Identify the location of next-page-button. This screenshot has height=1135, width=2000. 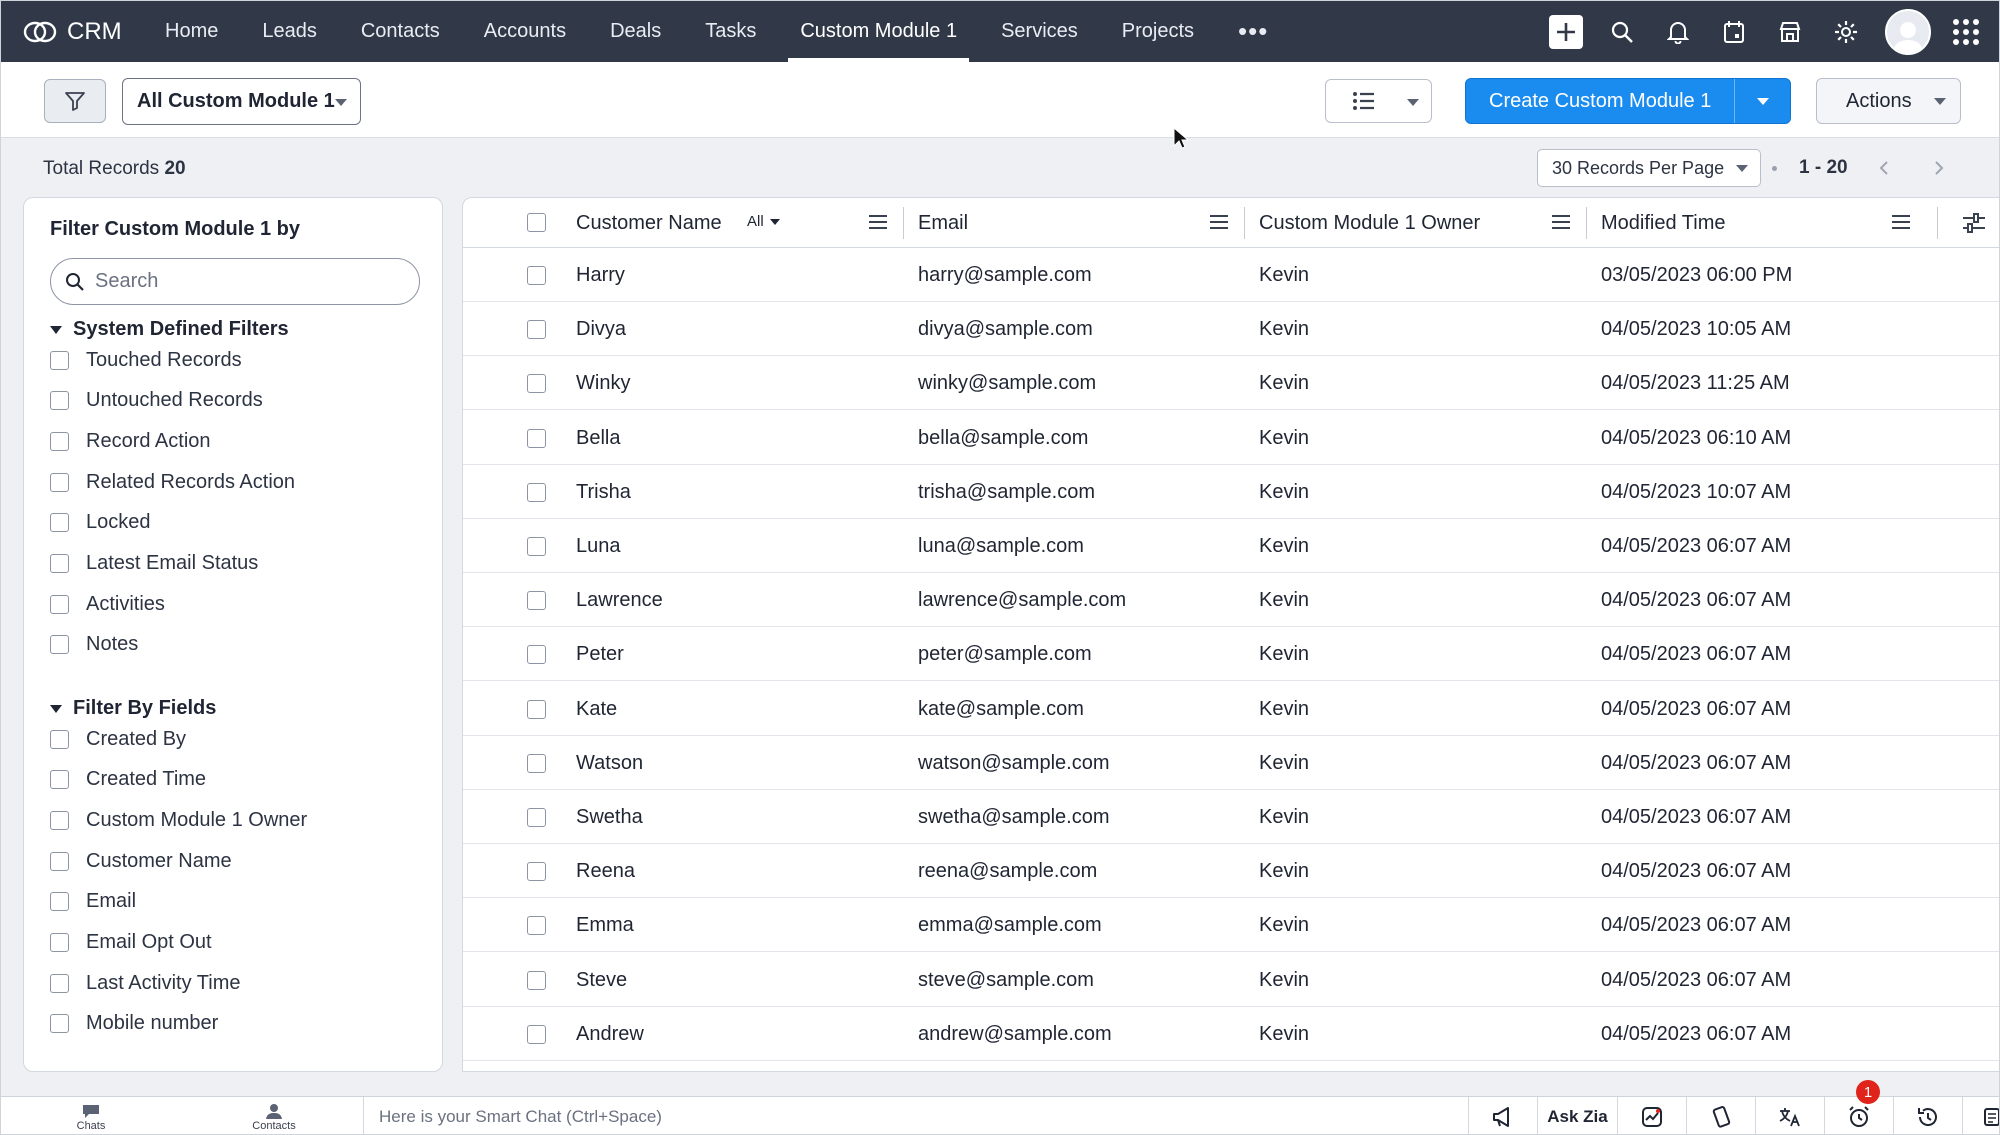
(1939, 168).